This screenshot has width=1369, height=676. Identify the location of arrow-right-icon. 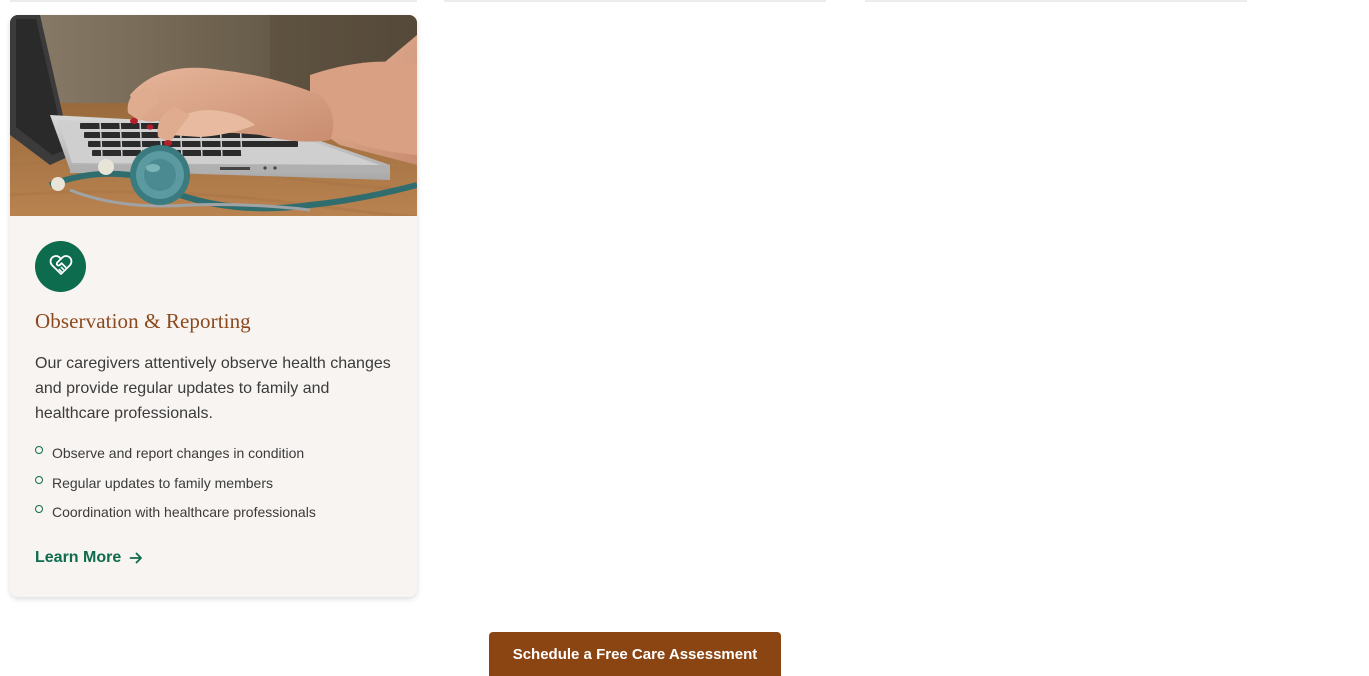
(136, 558).